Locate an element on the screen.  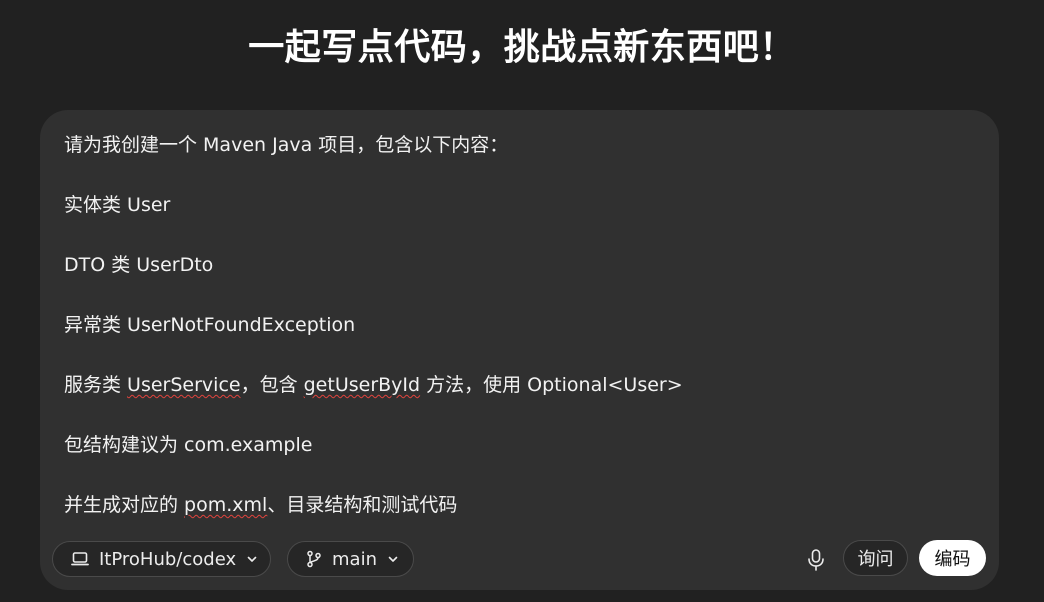
misspelled-word: getUserById is located at coordinates (362, 385).